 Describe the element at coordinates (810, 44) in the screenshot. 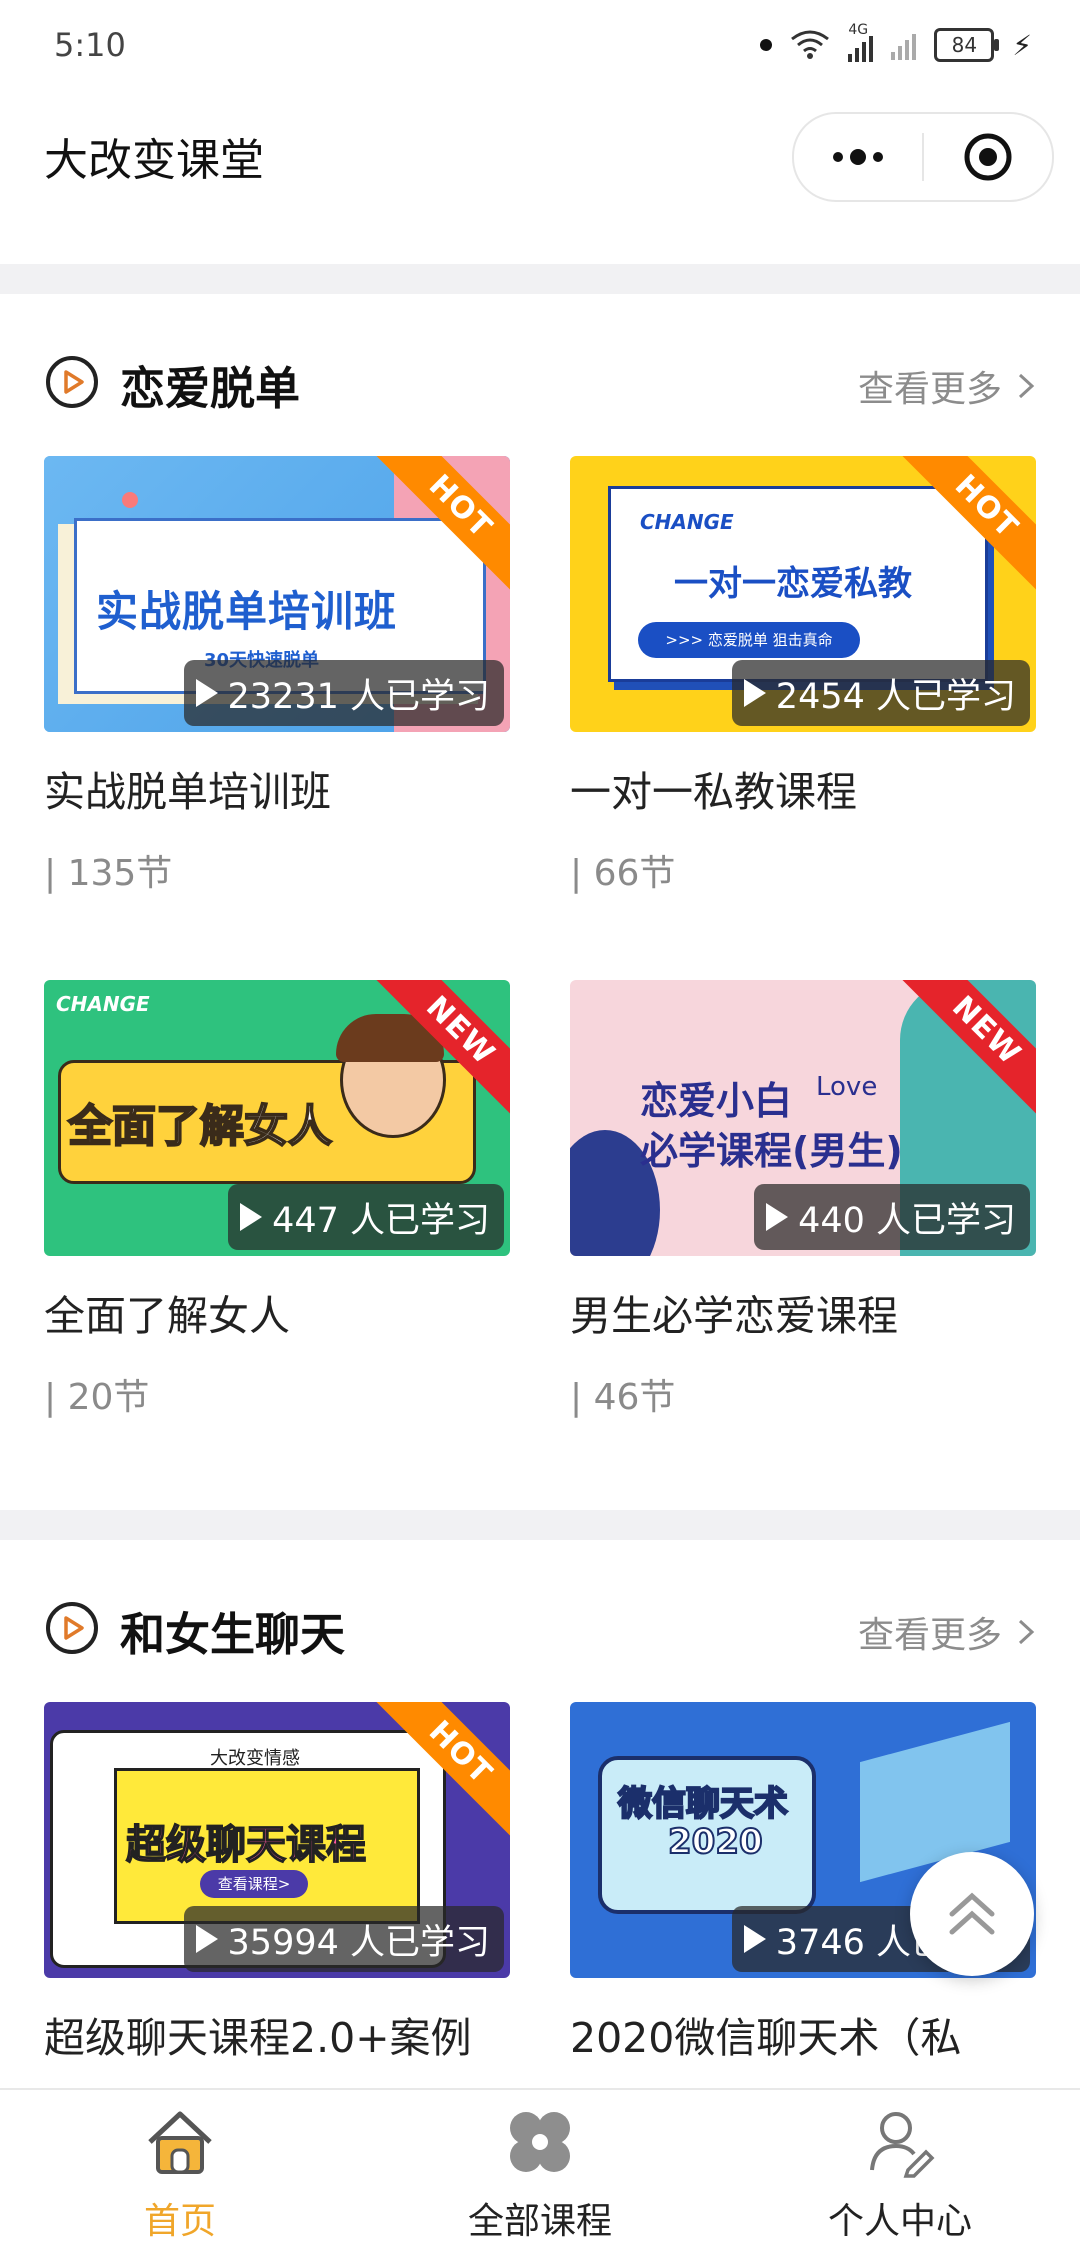

I see `wifi-icon` at that location.